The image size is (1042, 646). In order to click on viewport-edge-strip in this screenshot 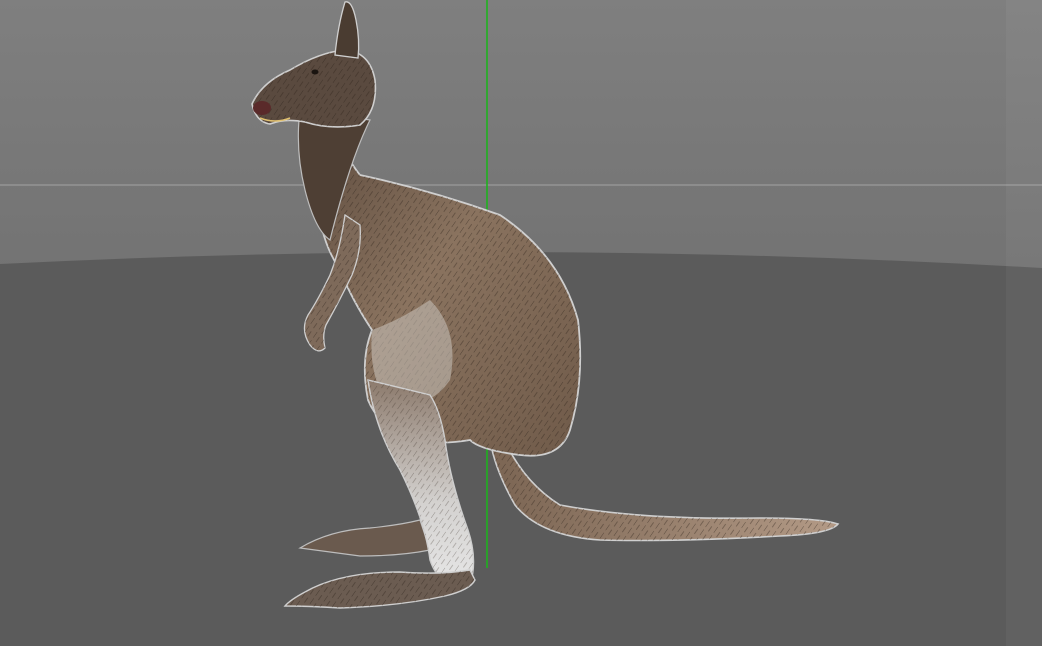, I will do `click(1024, 323)`.